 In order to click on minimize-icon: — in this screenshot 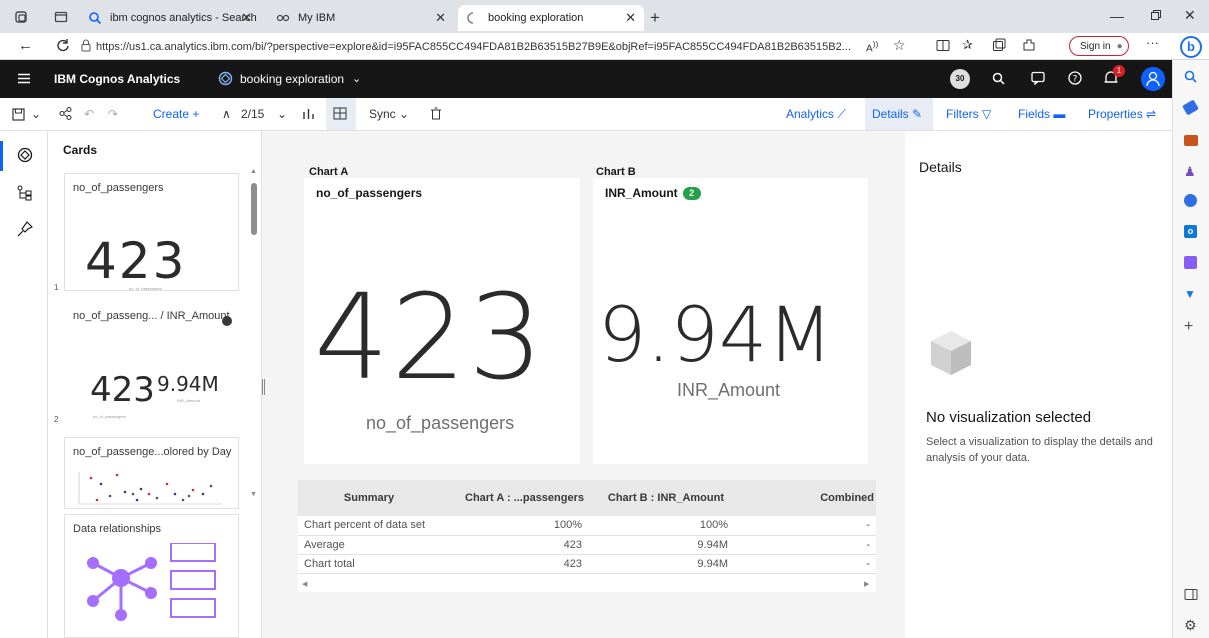, I will do `click(1117, 16)`.